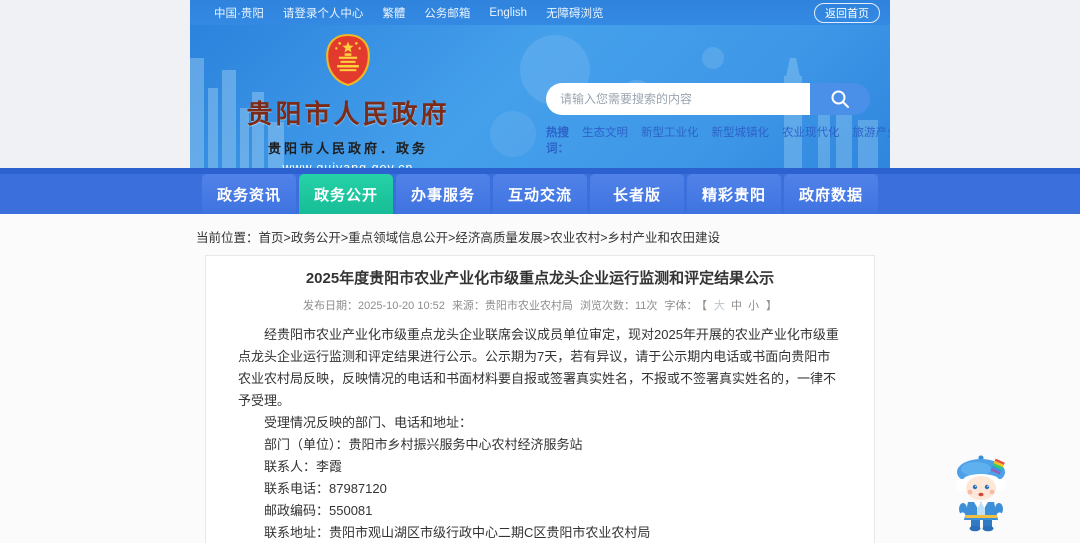  What do you see at coordinates (605, 140) in the screenshot?
I see `hot-search-item: 生态文明` at bounding box center [605, 140].